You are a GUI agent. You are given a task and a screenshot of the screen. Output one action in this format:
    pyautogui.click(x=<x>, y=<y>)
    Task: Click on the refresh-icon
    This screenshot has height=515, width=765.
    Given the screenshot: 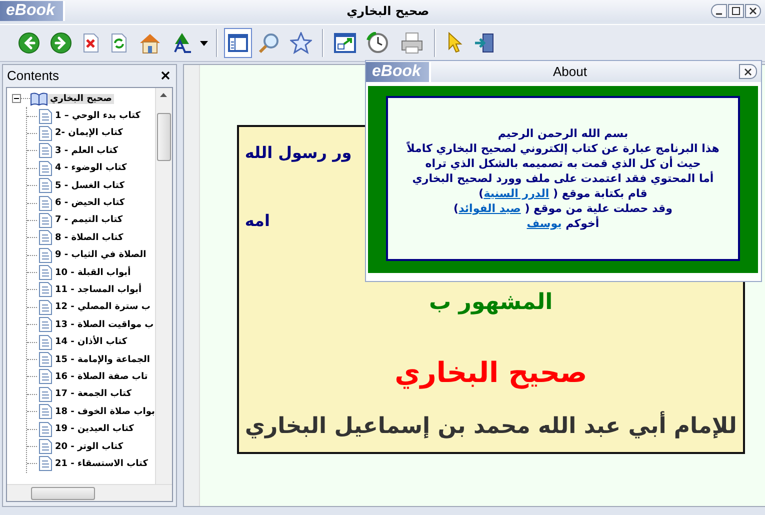 What is the action you would take?
    pyautogui.click(x=119, y=43)
    